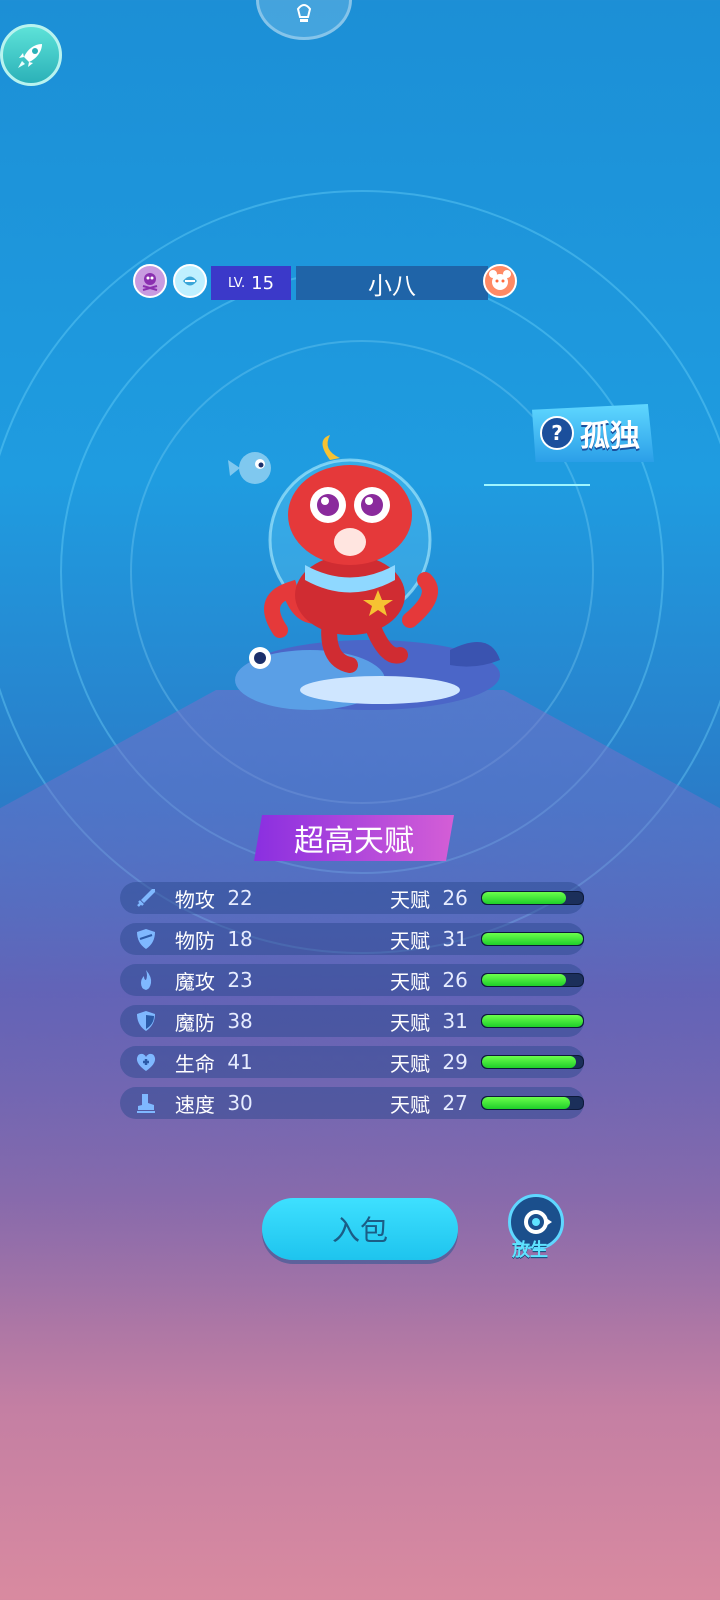 The height and width of the screenshot is (1600, 720). I want to click on element-type-icon, so click(190, 281).